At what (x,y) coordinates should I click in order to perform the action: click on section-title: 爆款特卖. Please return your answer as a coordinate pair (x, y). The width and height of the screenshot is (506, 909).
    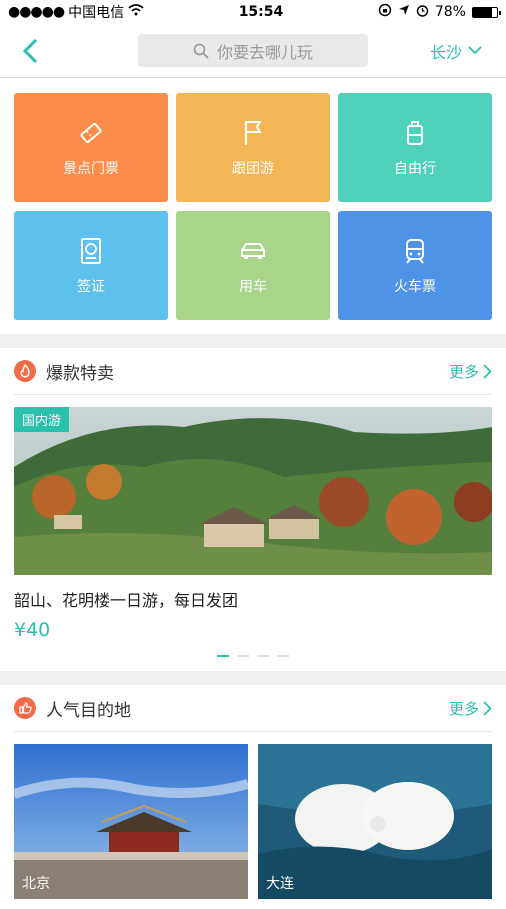
    Looking at the image, I should click on (80, 373).